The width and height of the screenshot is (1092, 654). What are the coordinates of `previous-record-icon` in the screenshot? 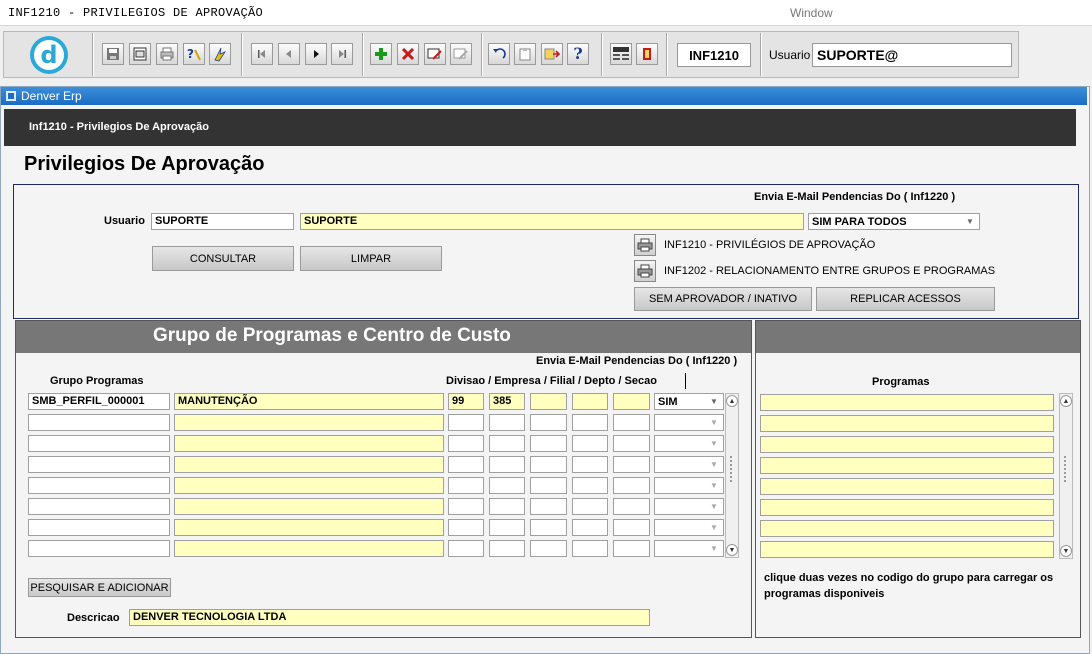 It's located at (289, 54).